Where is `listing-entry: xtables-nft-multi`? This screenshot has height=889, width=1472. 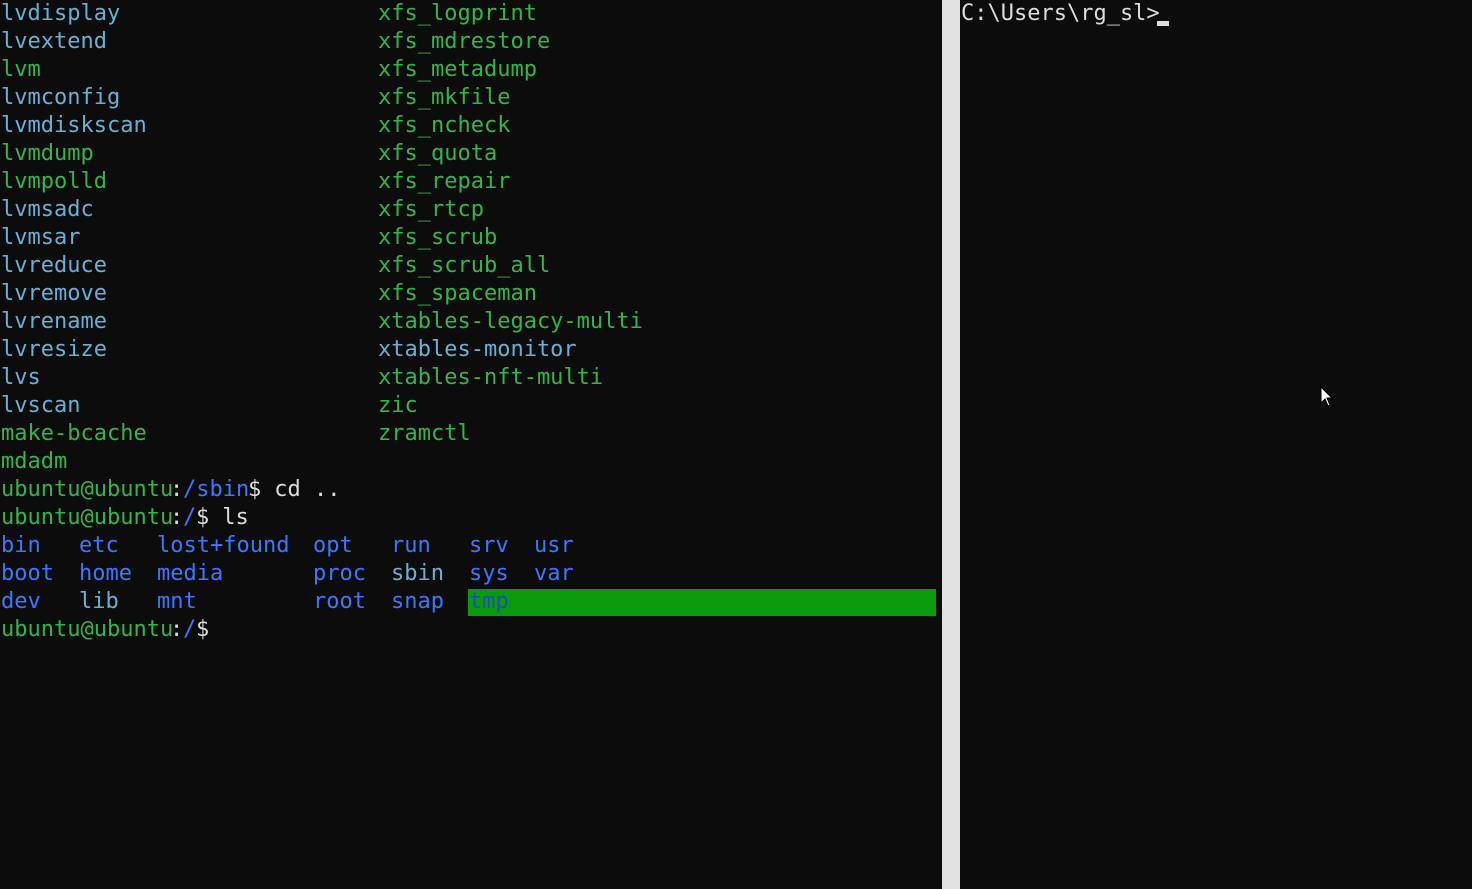
listing-entry: xtables-nft-multi is located at coordinates (491, 377).